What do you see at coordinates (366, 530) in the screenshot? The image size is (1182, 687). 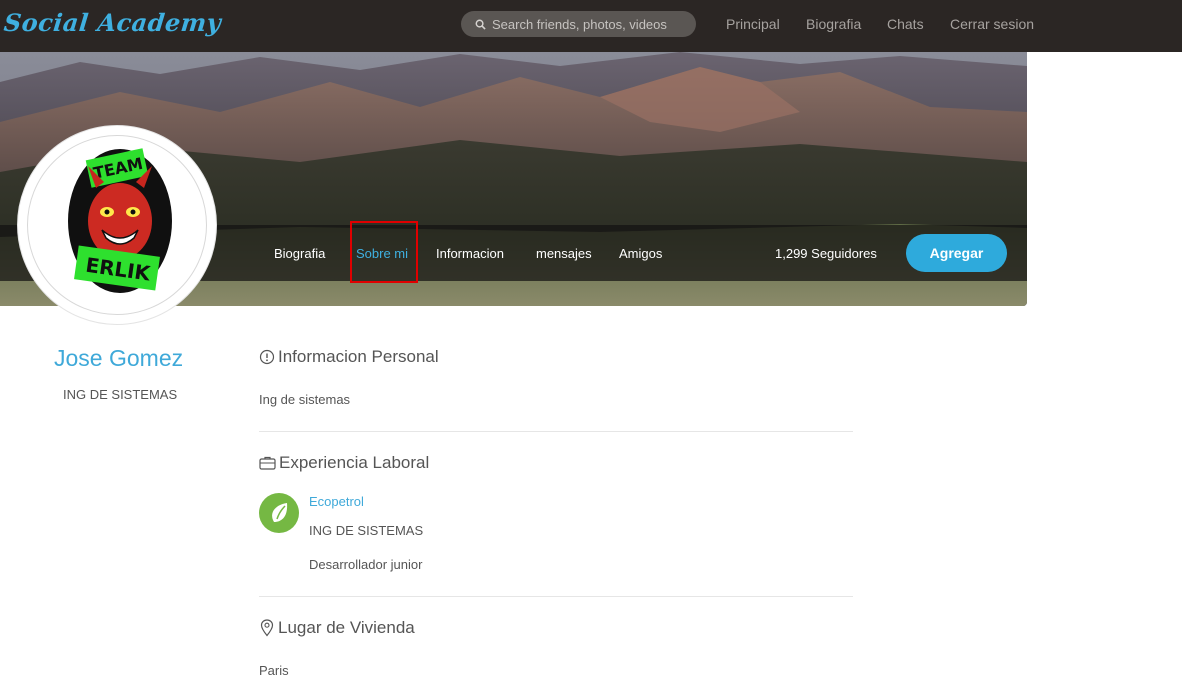 I see `work-role: ING DE SISTEMAS` at bounding box center [366, 530].